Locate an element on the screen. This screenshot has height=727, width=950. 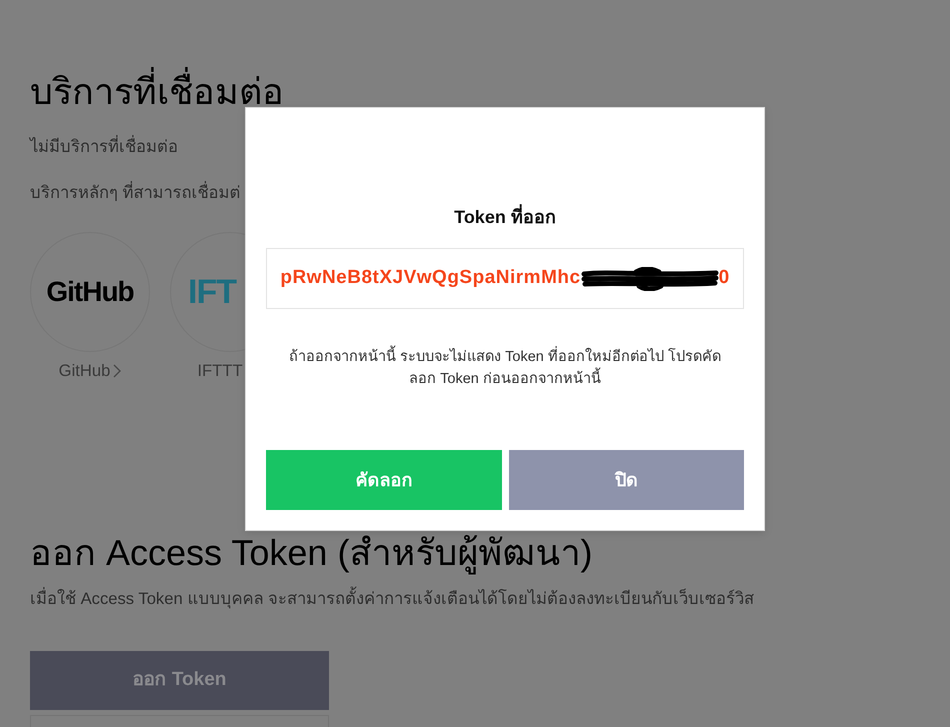
service-link: GitHub is located at coordinates (90, 371).